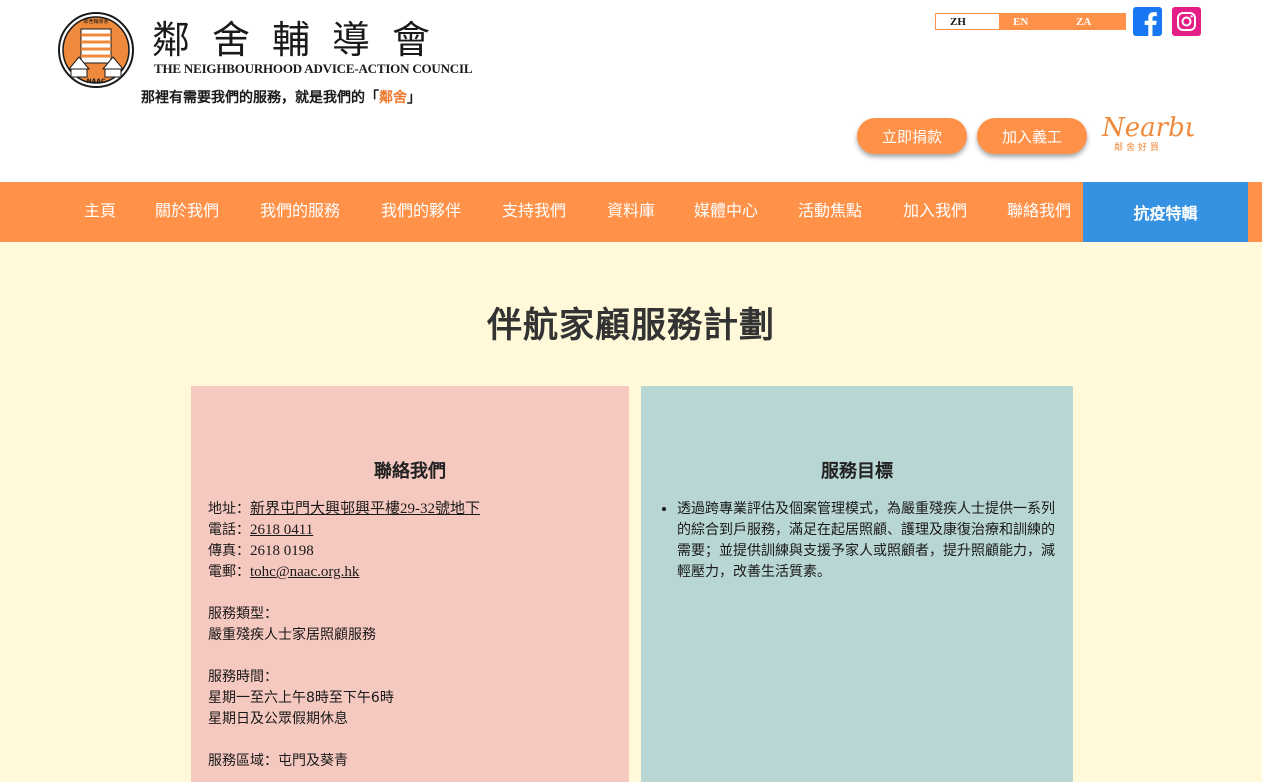 This screenshot has width=1262, height=782. What do you see at coordinates (1165, 212) in the screenshot?
I see `nav-item-anti-epidemic: 抗疫特輯` at bounding box center [1165, 212].